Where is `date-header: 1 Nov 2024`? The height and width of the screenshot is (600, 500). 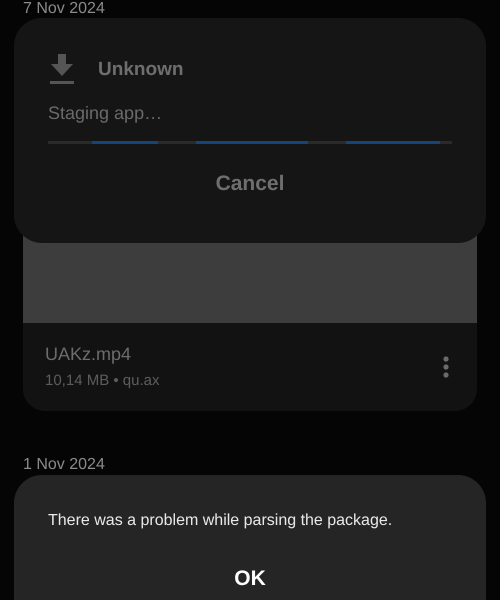
date-header: 1 Nov 2024 is located at coordinates (64, 465).